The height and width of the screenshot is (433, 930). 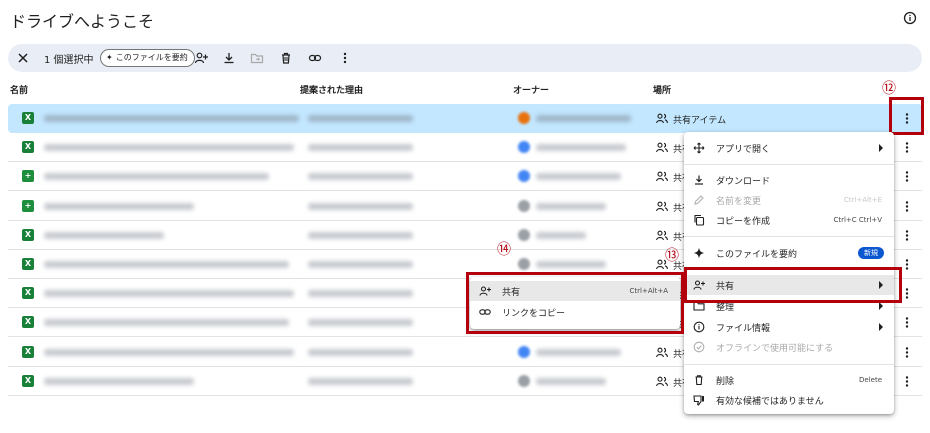 What do you see at coordinates (700, 121) in the screenshot?
I see `location-text: 共有アイテム` at bounding box center [700, 121].